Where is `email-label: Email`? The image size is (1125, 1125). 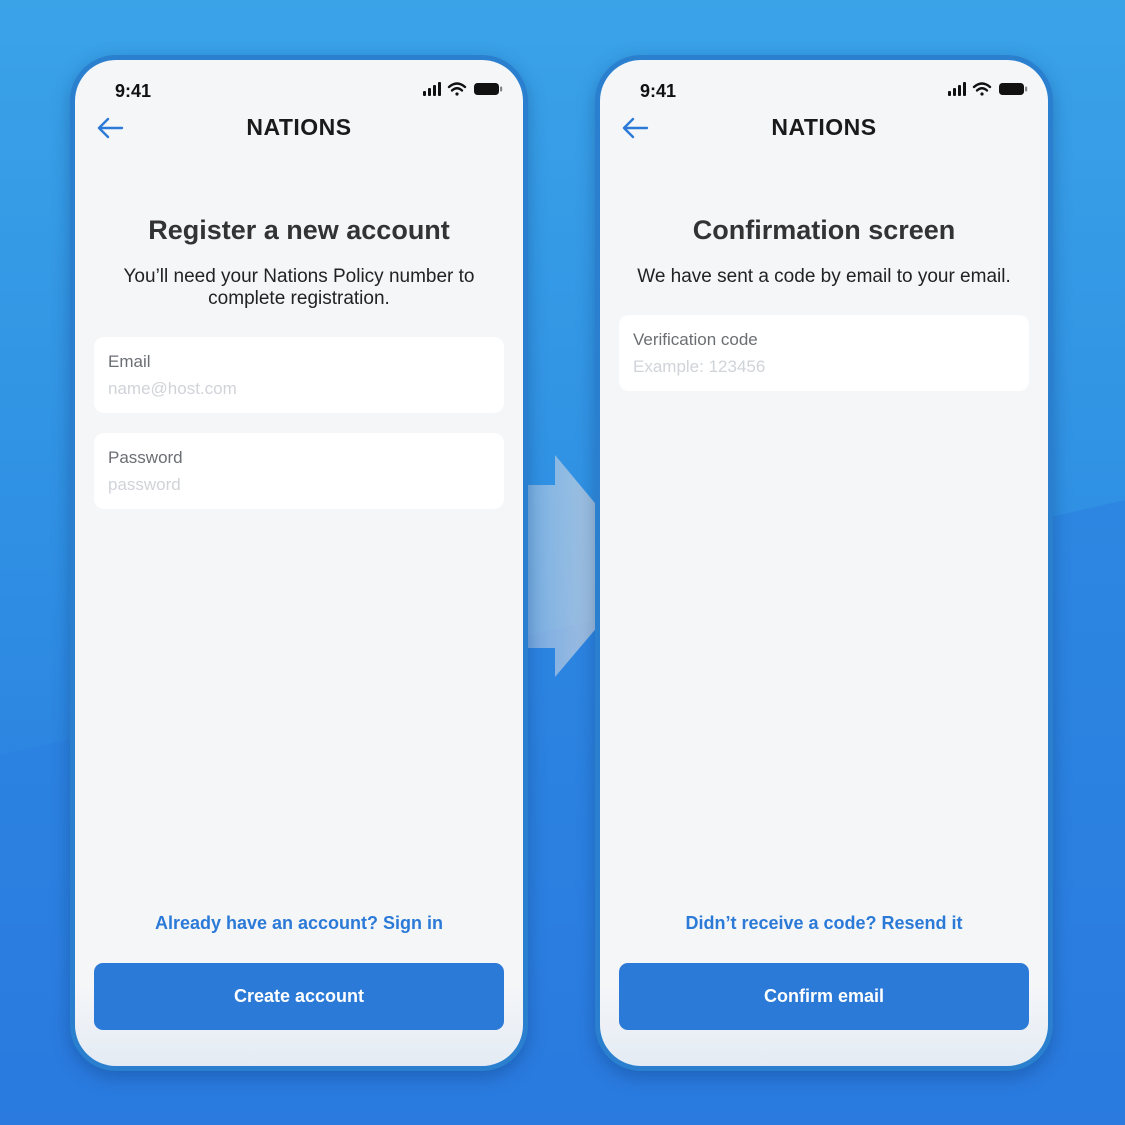
email-label: Email is located at coordinates (129, 361).